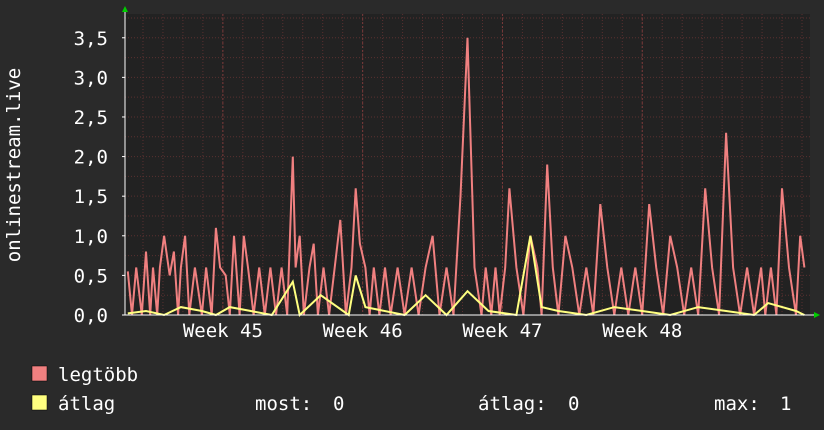 This screenshot has width=824, height=430. I want to click on y-axis-arrow, so click(125, 9).